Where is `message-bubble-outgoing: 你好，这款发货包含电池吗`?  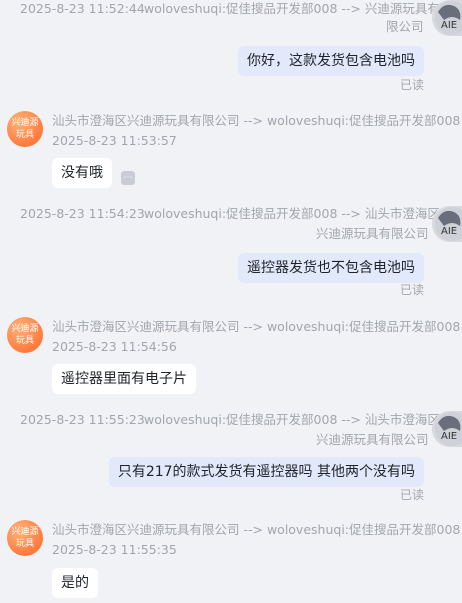
message-bubble-outgoing: 你好，这款发货包含电池吗 is located at coordinates (331, 61).